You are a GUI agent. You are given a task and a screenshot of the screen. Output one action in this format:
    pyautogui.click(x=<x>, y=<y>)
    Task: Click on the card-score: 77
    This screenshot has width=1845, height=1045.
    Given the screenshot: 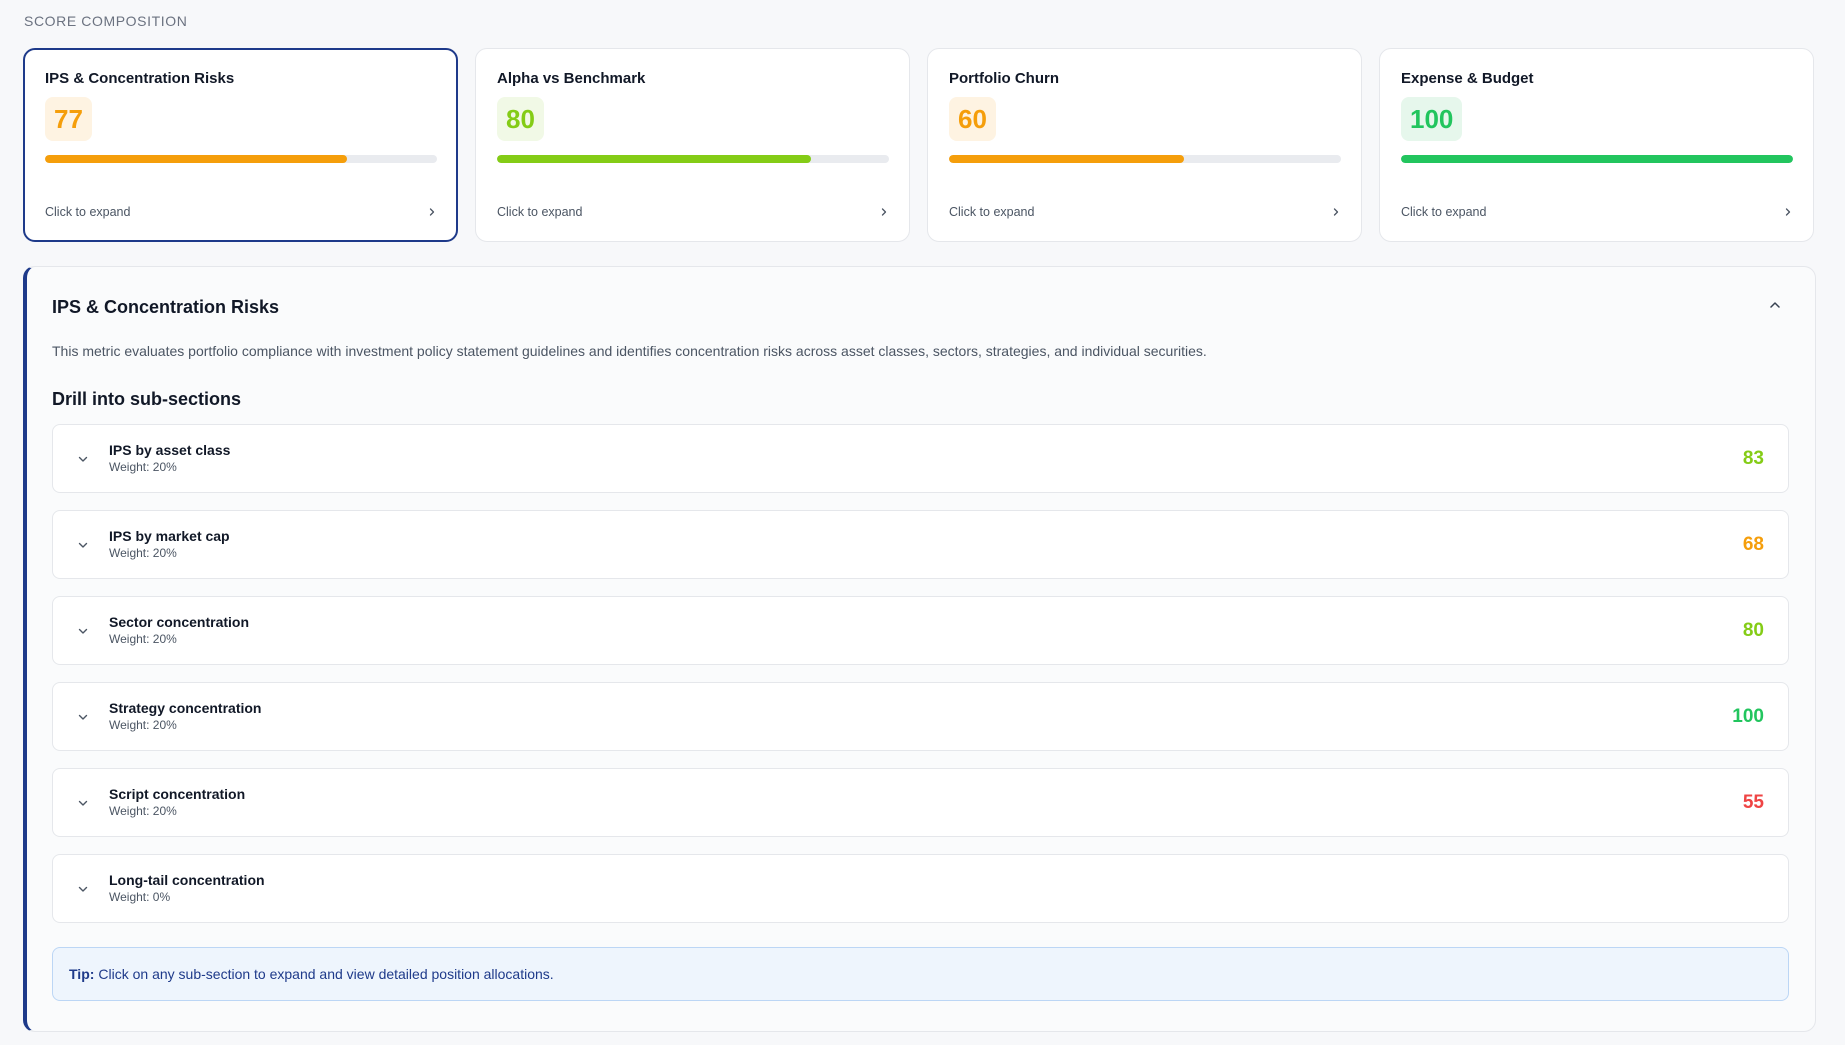 What is the action you would take?
    pyautogui.click(x=68, y=119)
    